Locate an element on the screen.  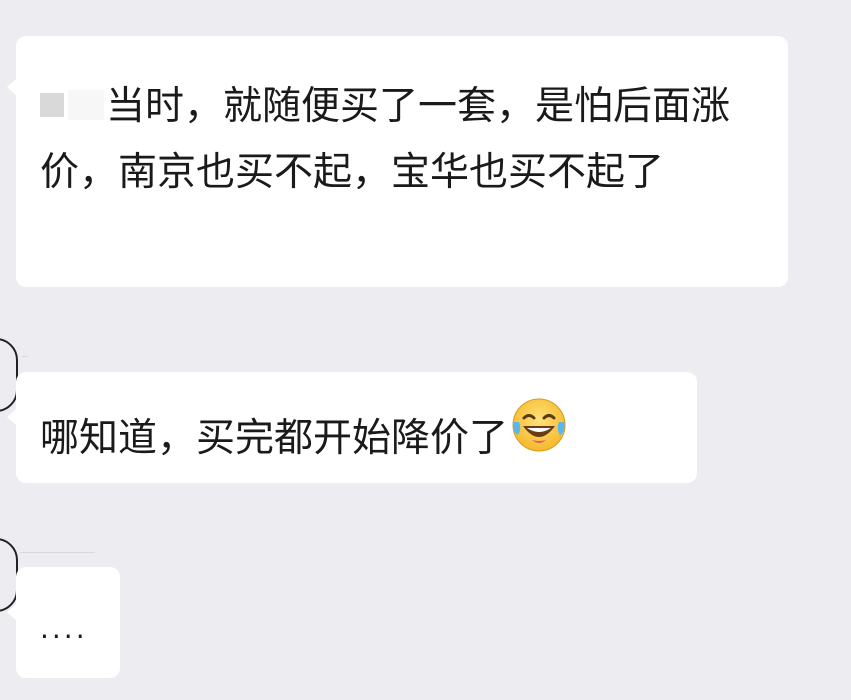
redacted-name-block is located at coordinates (52, 104).